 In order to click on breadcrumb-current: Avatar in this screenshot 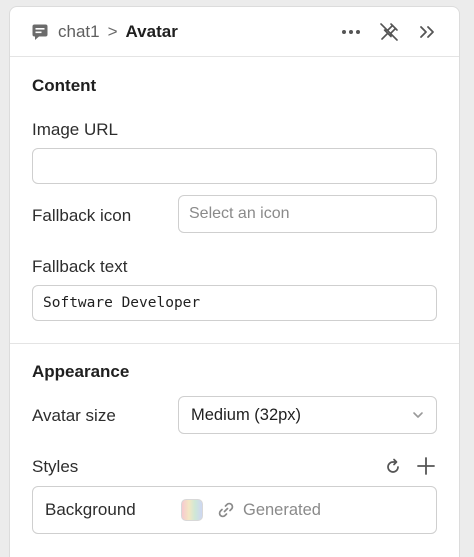, I will do `click(151, 31)`.